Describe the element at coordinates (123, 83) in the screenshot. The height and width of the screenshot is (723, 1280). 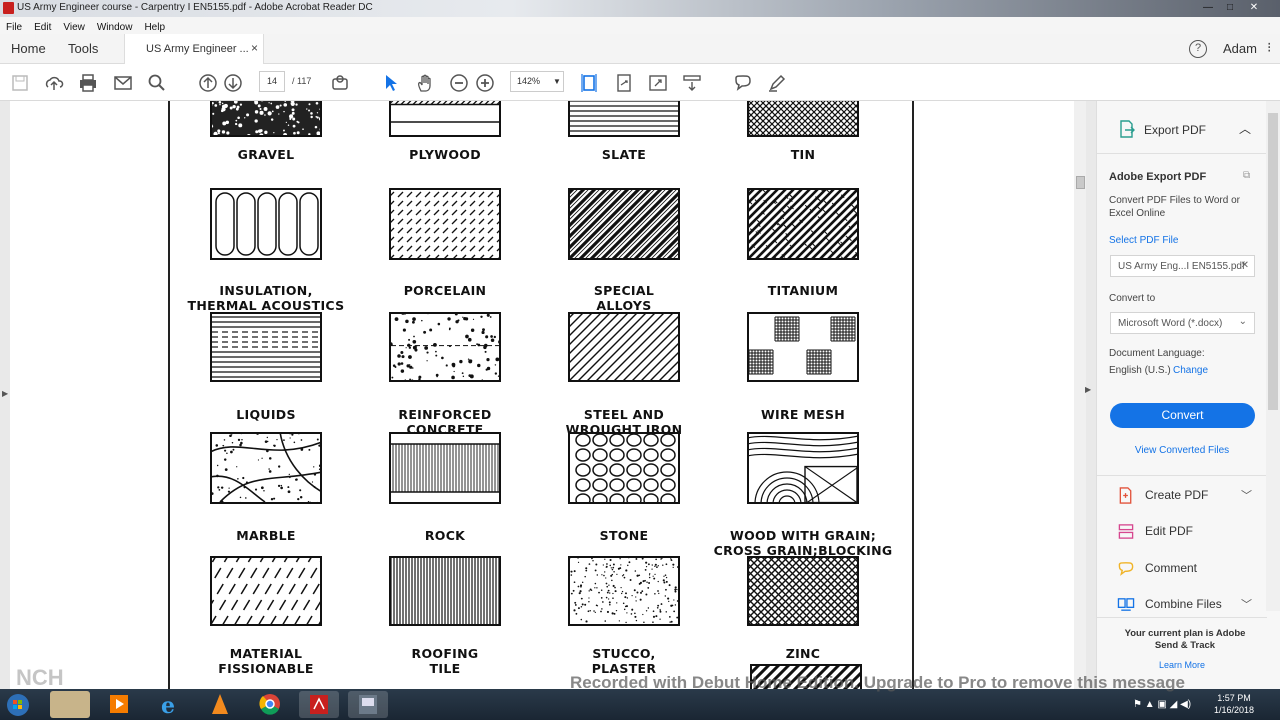
I see `email-icon` at that location.